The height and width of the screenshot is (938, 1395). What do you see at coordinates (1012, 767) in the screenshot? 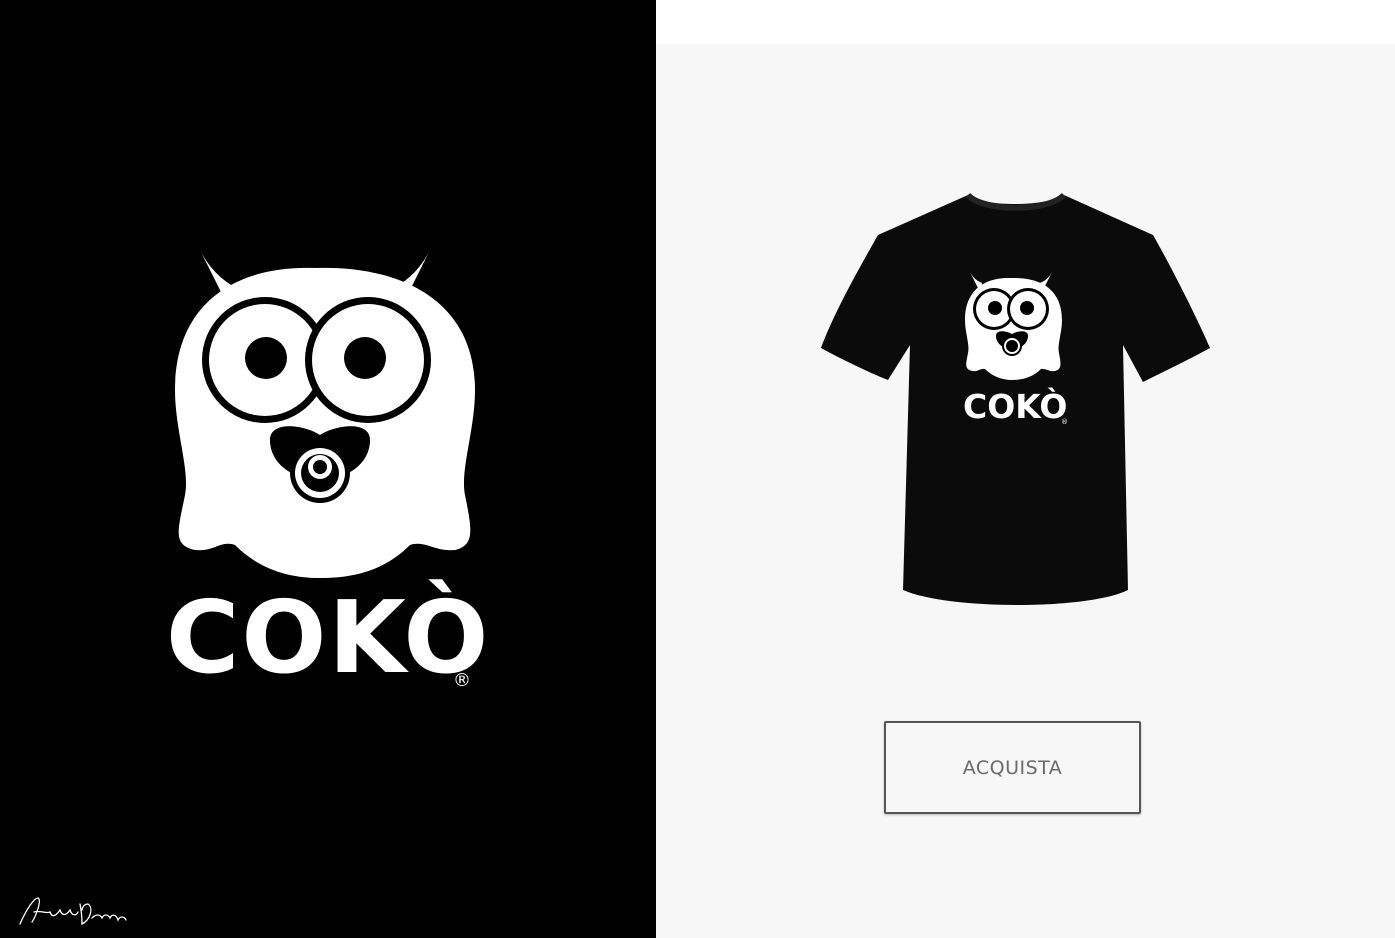
I see `buy-button: ACQUISTA` at bounding box center [1012, 767].